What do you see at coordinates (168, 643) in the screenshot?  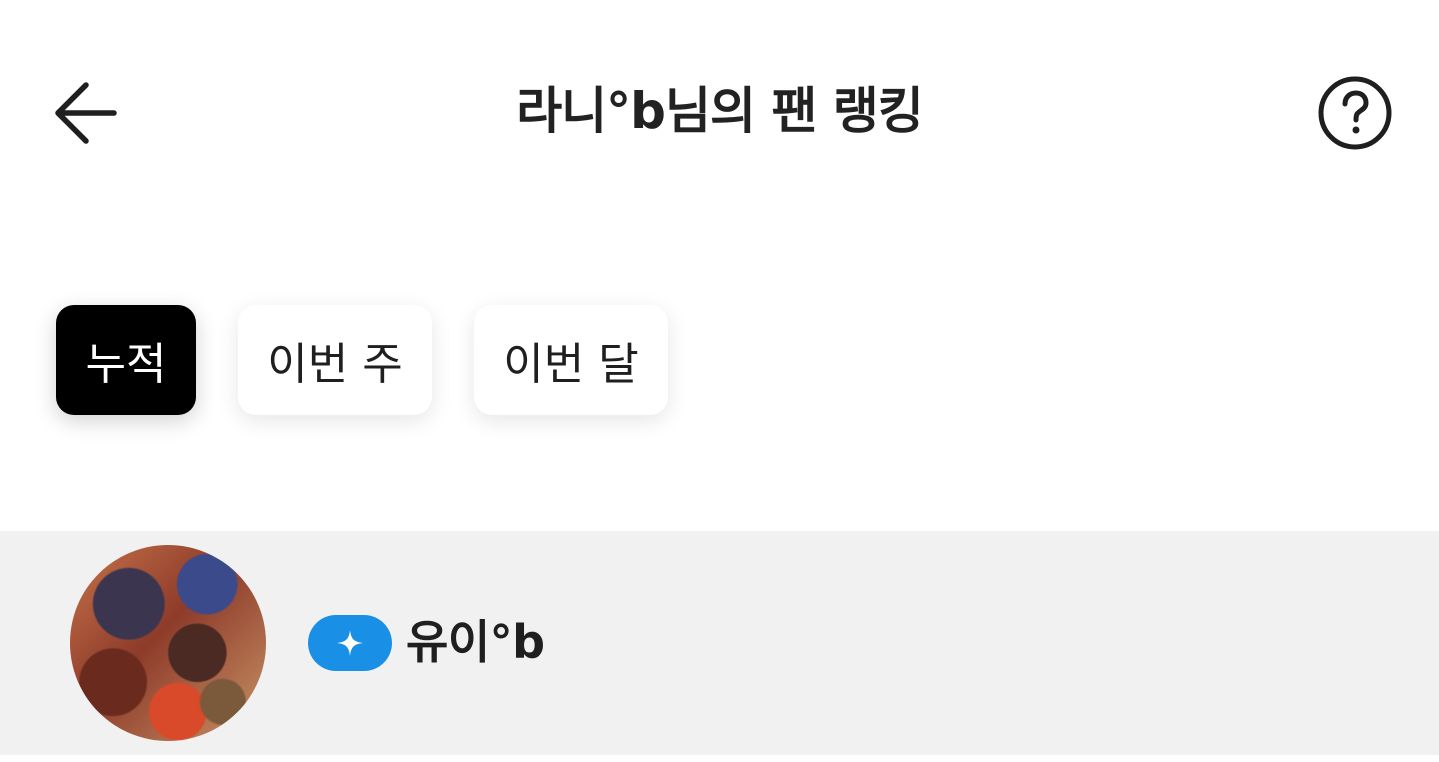 I see `avatar` at bounding box center [168, 643].